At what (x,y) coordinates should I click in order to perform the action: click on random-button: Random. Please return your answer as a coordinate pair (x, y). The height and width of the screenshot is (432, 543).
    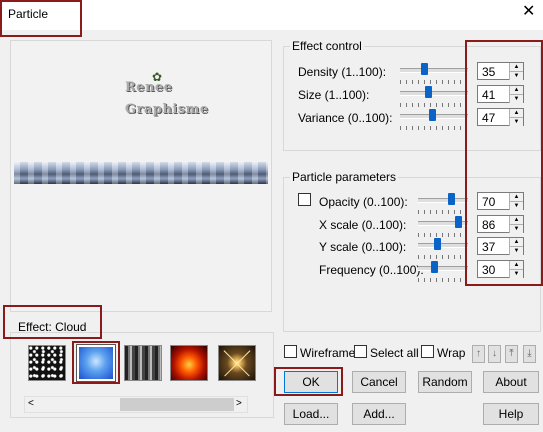
    Looking at the image, I should click on (445, 382).